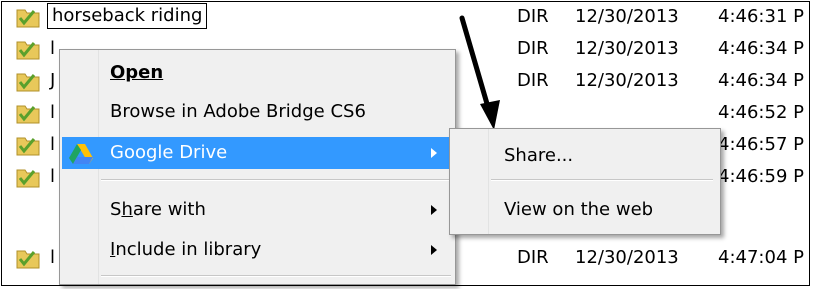  Describe the element at coordinates (761, 112) in the screenshot. I see `file-time: 4:46:52 P` at that location.